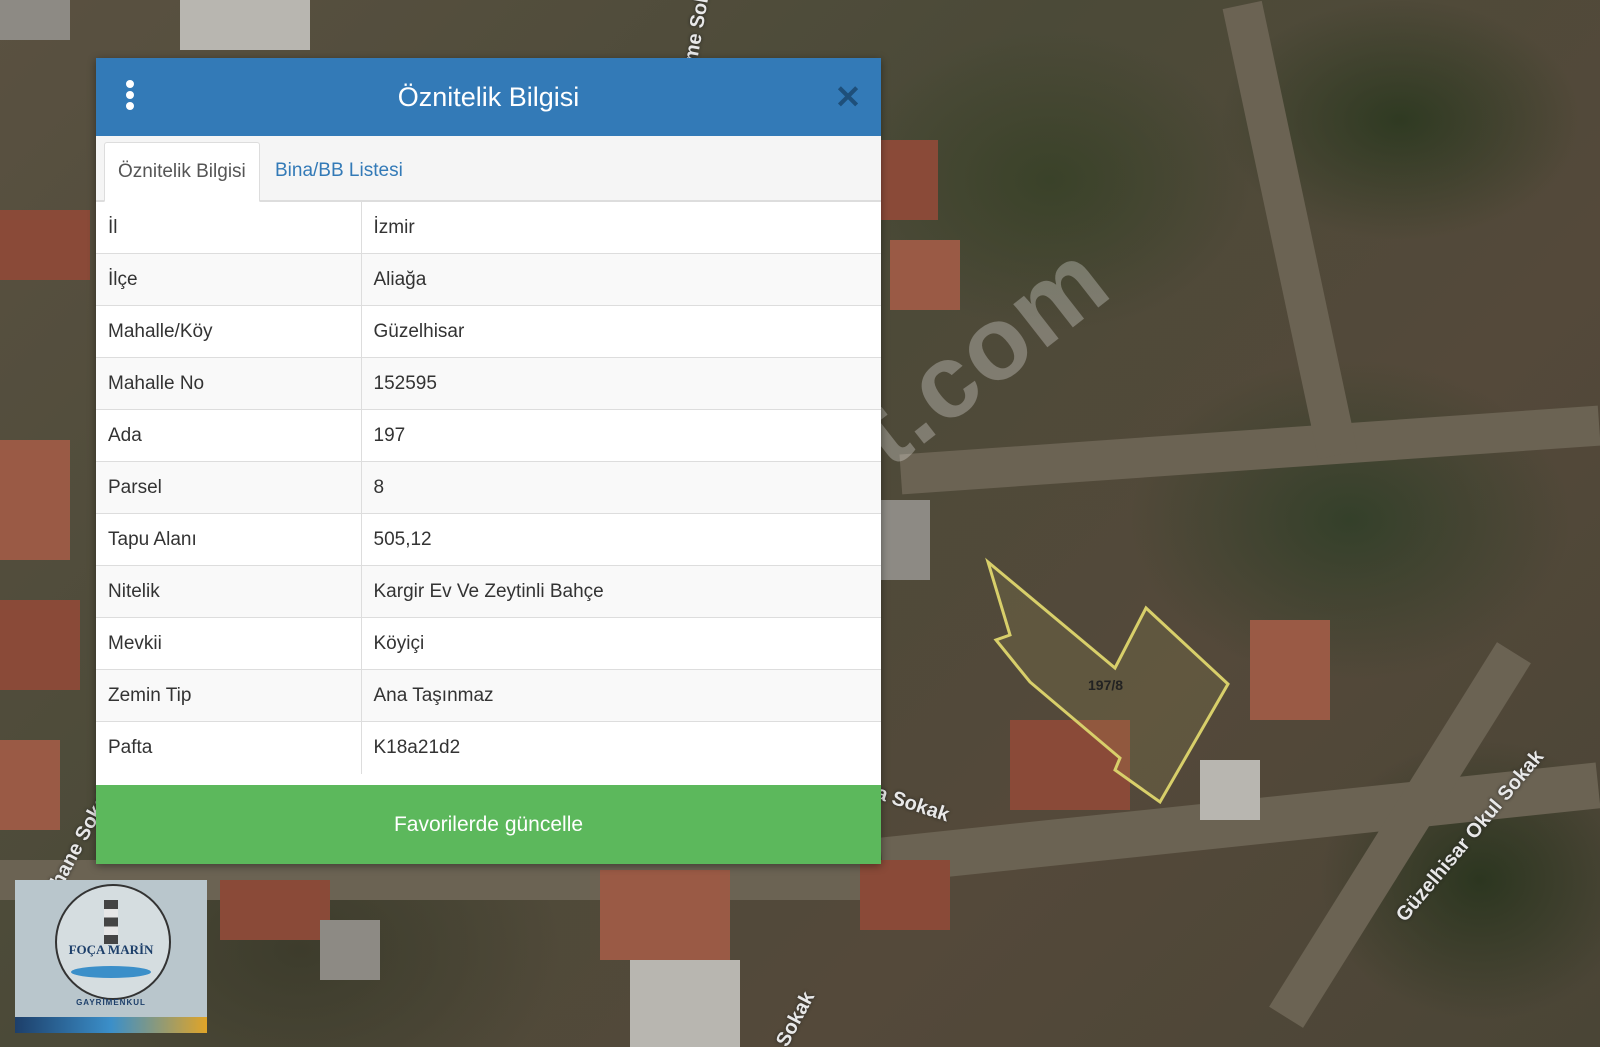 The image size is (1600, 1047). What do you see at coordinates (229, 591) in the screenshot?
I see `attr-key: Nitelik` at bounding box center [229, 591].